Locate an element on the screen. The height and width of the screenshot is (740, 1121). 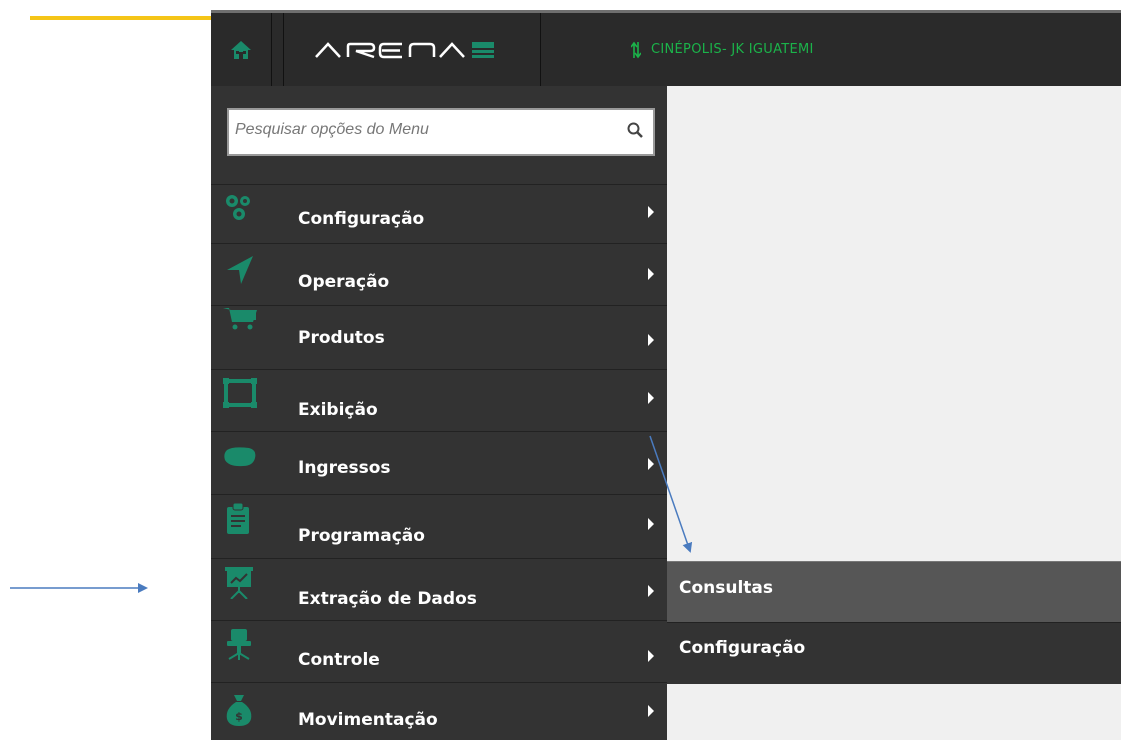
menu-item-label: Configuração is located at coordinates (361, 219).